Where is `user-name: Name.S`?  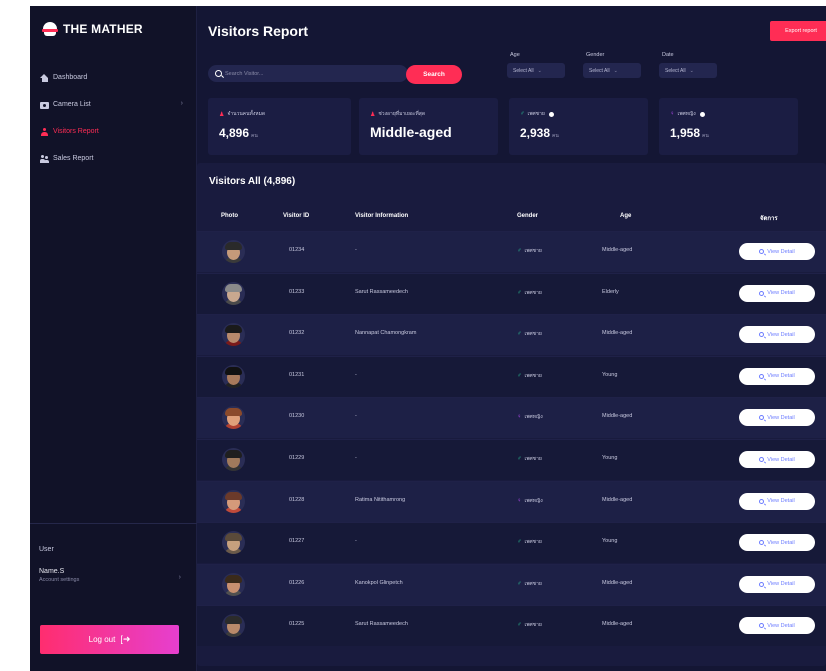 user-name: Name.S is located at coordinates (52, 571).